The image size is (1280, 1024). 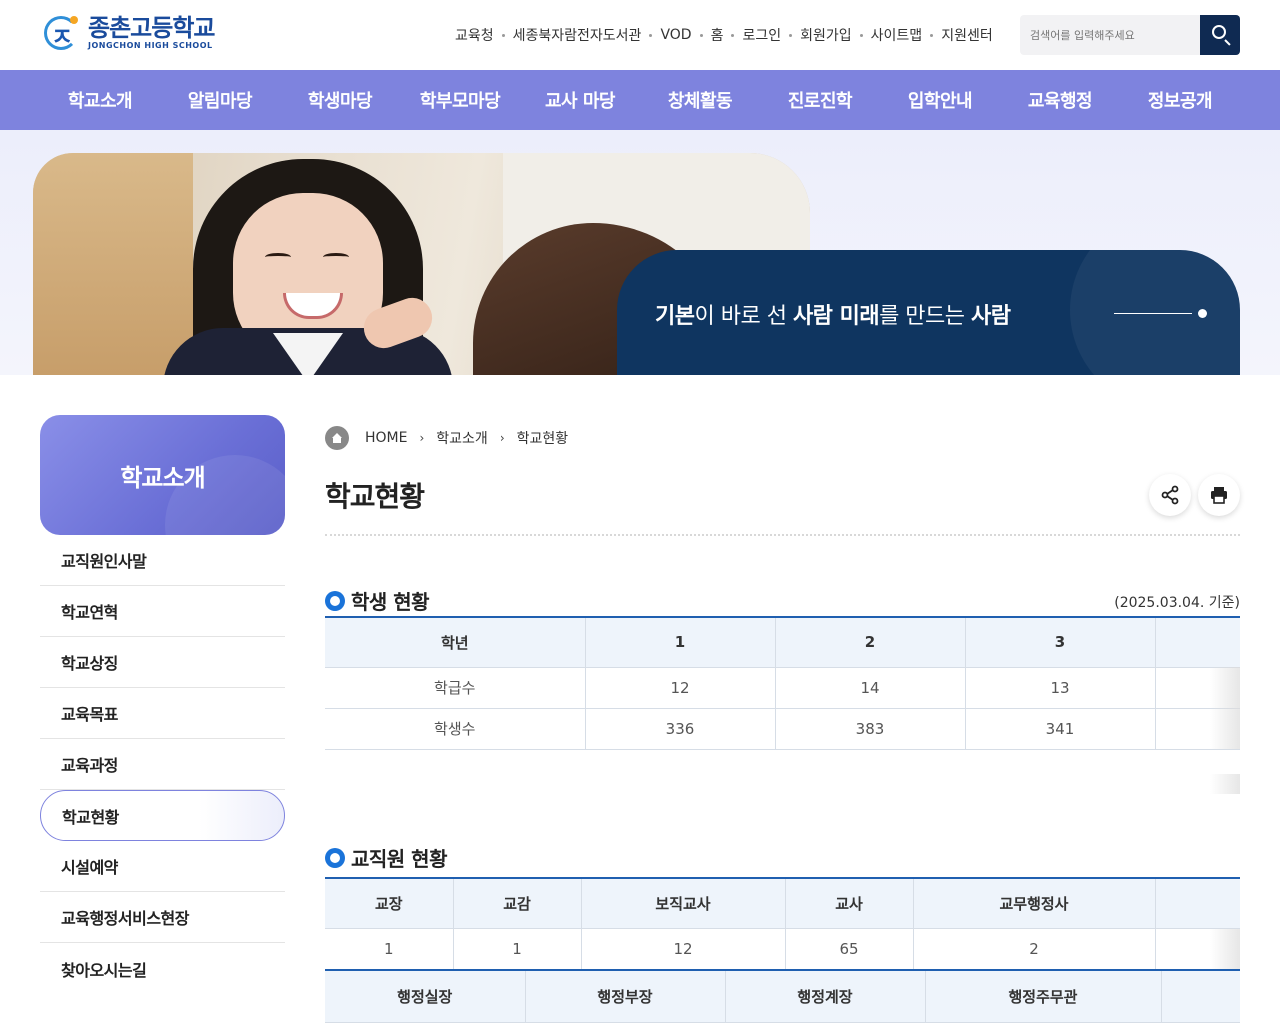 What do you see at coordinates (680, 729) in the screenshot?
I see `table-cell: 336` at bounding box center [680, 729].